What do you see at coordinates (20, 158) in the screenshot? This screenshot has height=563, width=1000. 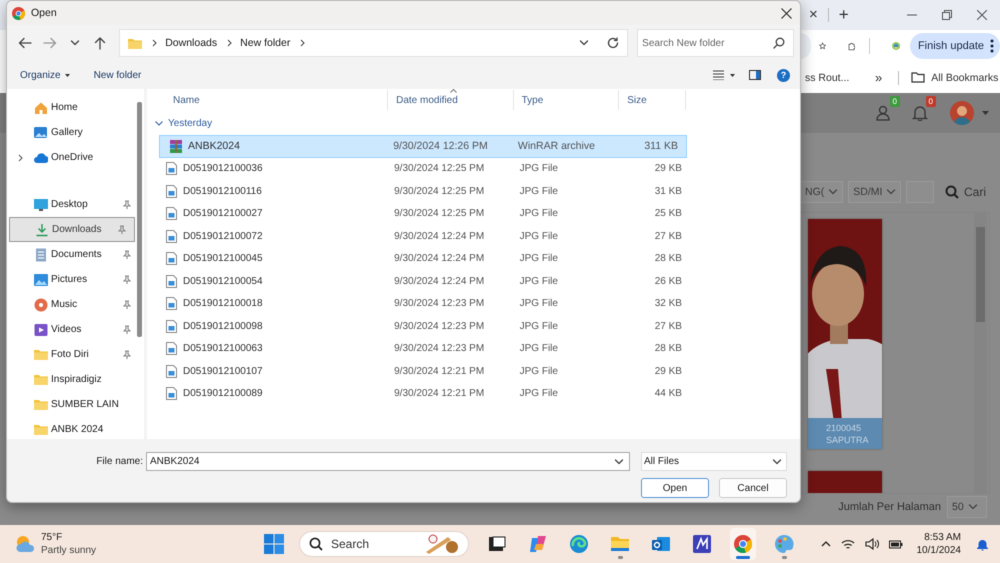 I see `expand-chevron-icon` at bounding box center [20, 158].